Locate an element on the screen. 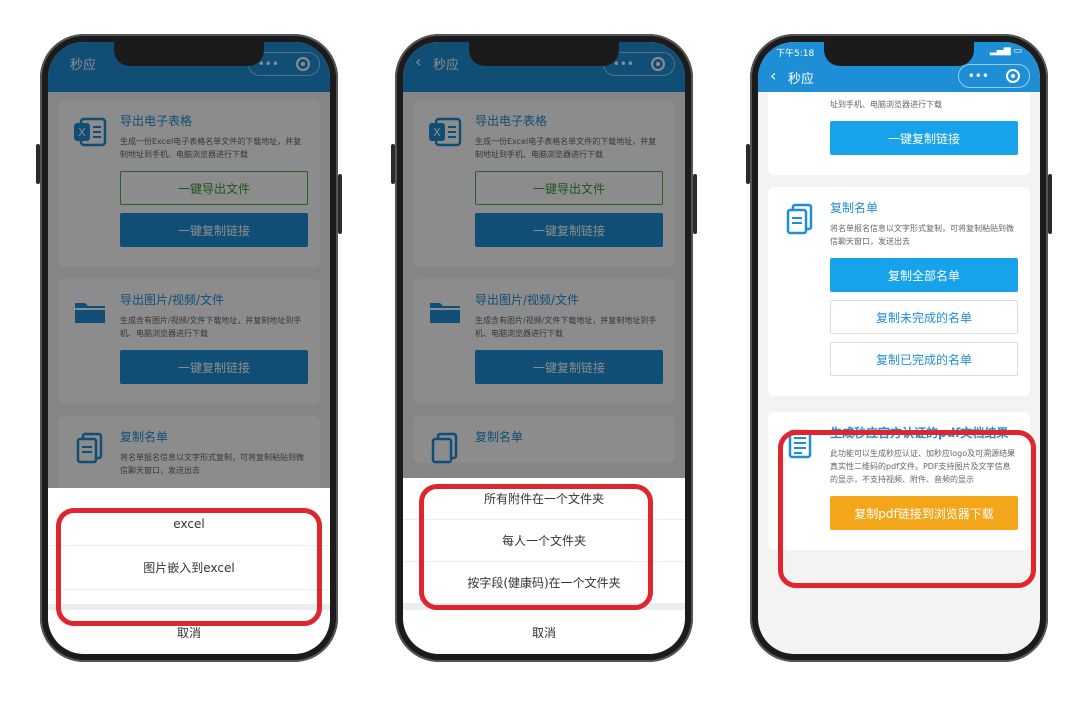  card-desc: 将名单报名信息以文字形式复制，可将复制粘贴到微信聊天窗口，发送出去 is located at coordinates (922, 235).